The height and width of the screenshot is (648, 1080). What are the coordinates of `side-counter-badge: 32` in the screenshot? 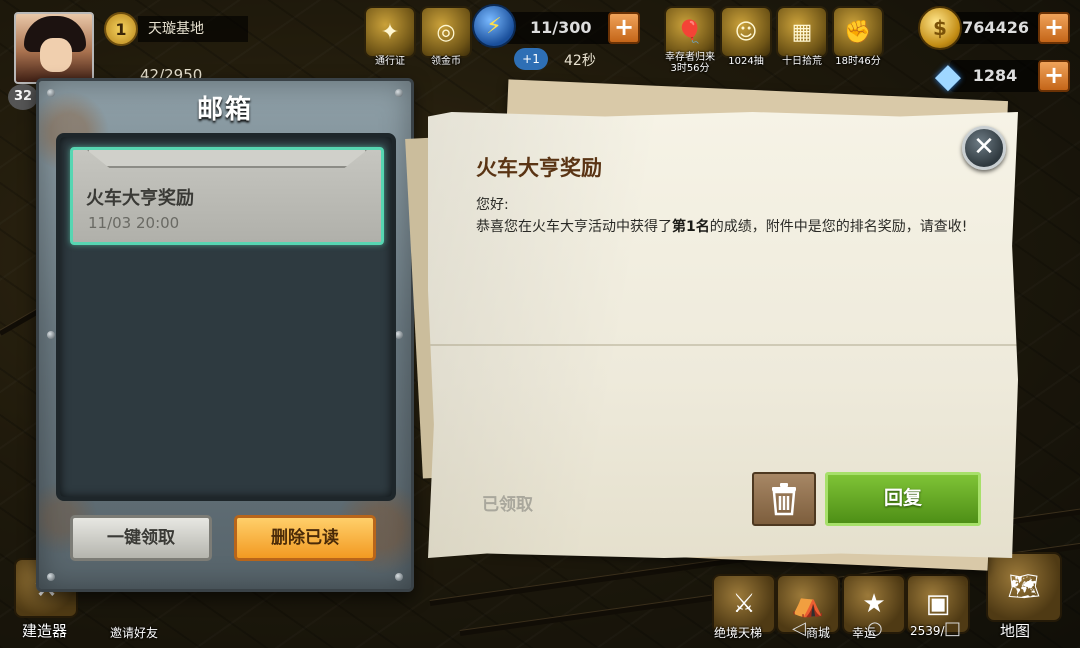 It's located at (23, 97).